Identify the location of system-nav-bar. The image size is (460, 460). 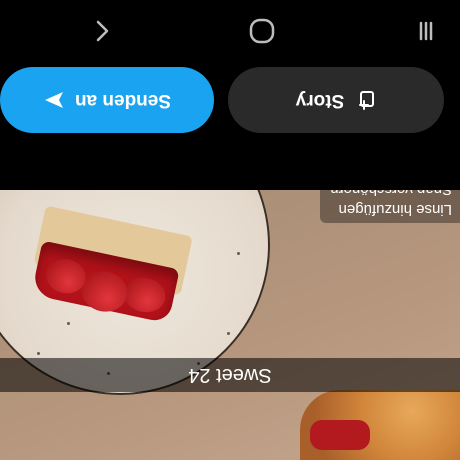
(230, 31).